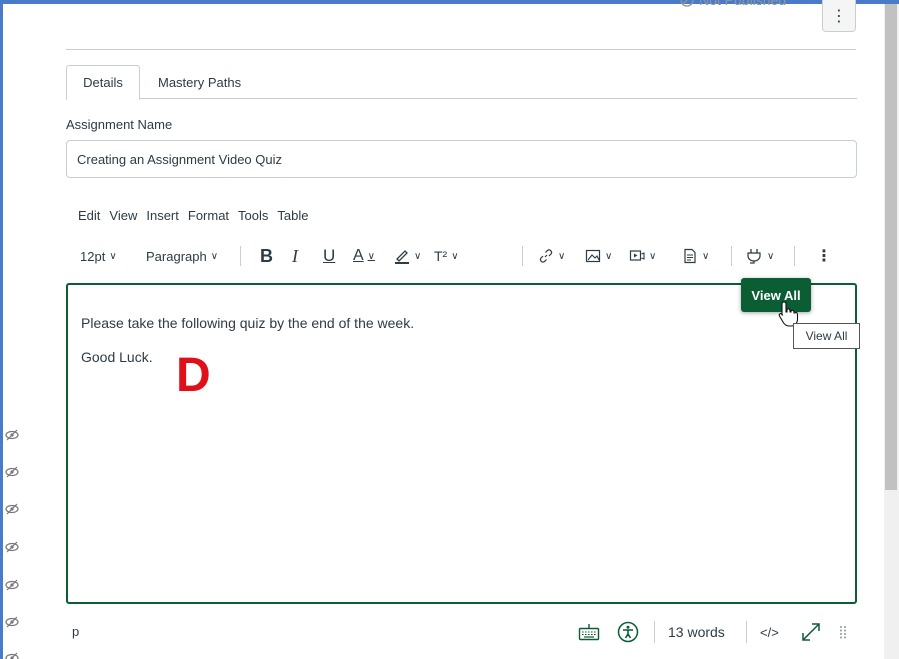 The width and height of the screenshot is (899, 659). What do you see at coordinates (593, 256) in the screenshot?
I see `image-icon` at bounding box center [593, 256].